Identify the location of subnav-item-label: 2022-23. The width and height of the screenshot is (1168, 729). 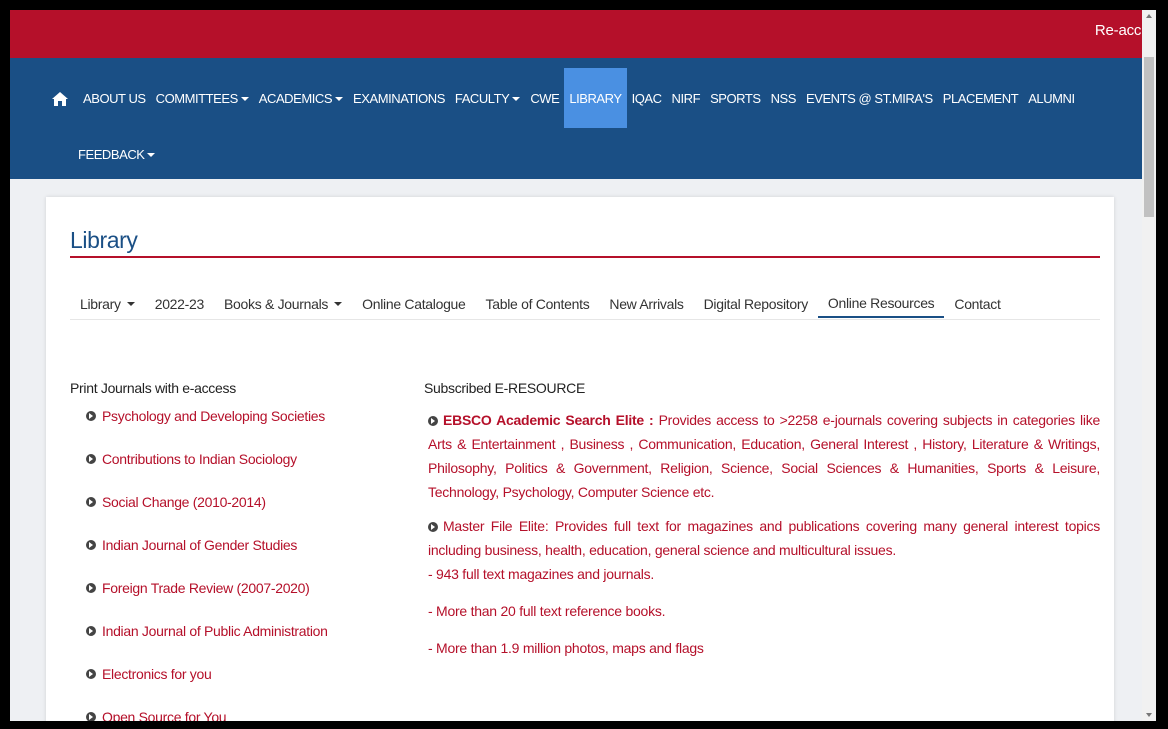
(179, 304).